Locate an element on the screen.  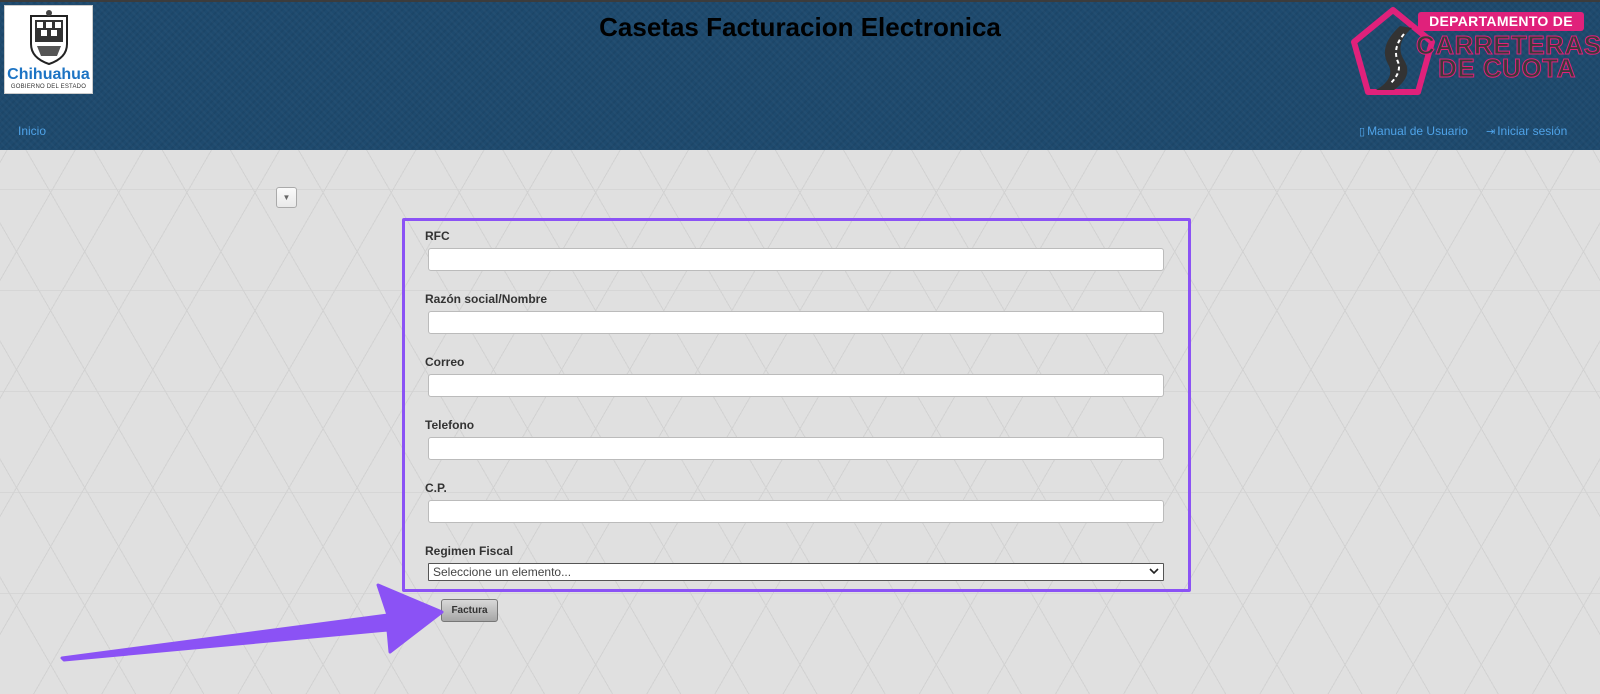
gov-logo-subtitle: GOBIERNO DEL ESTADO is located at coordinates (48, 87).